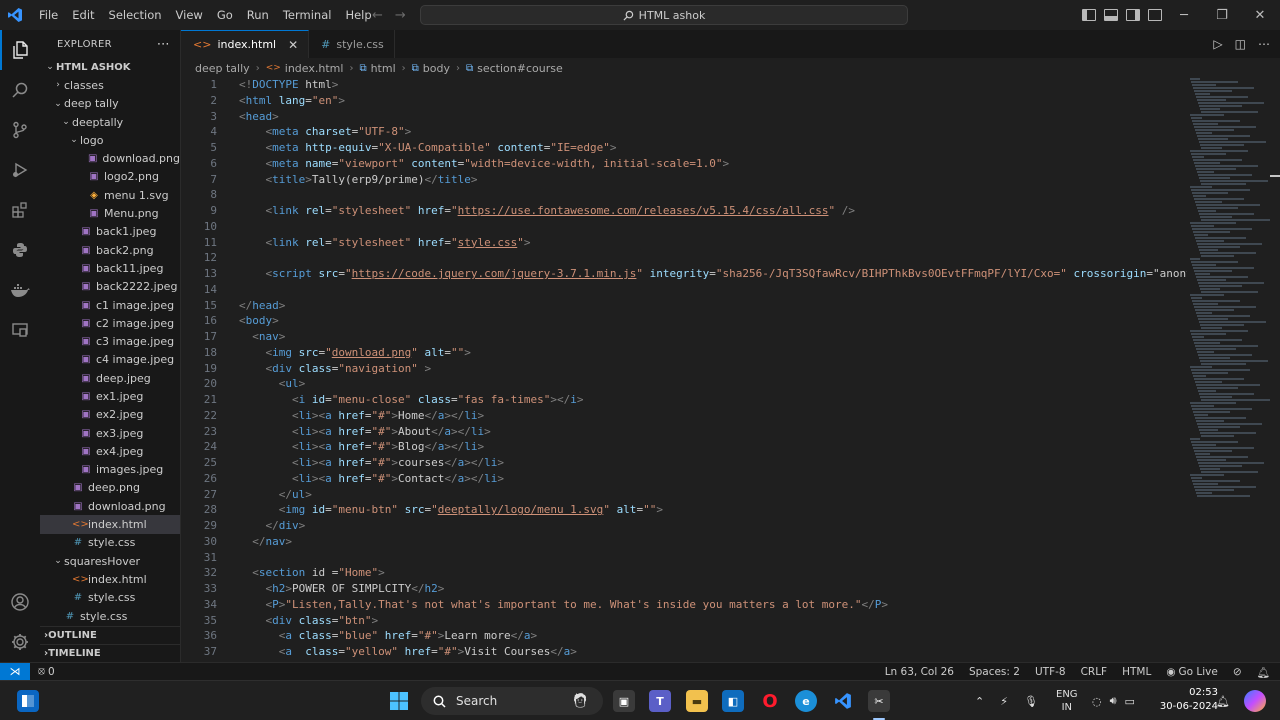 The width and height of the screenshot is (1280, 720). Describe the element at coordinates (46, 671) in the screenshot. I see `problems-indicator: ⦻ 0` at that location.